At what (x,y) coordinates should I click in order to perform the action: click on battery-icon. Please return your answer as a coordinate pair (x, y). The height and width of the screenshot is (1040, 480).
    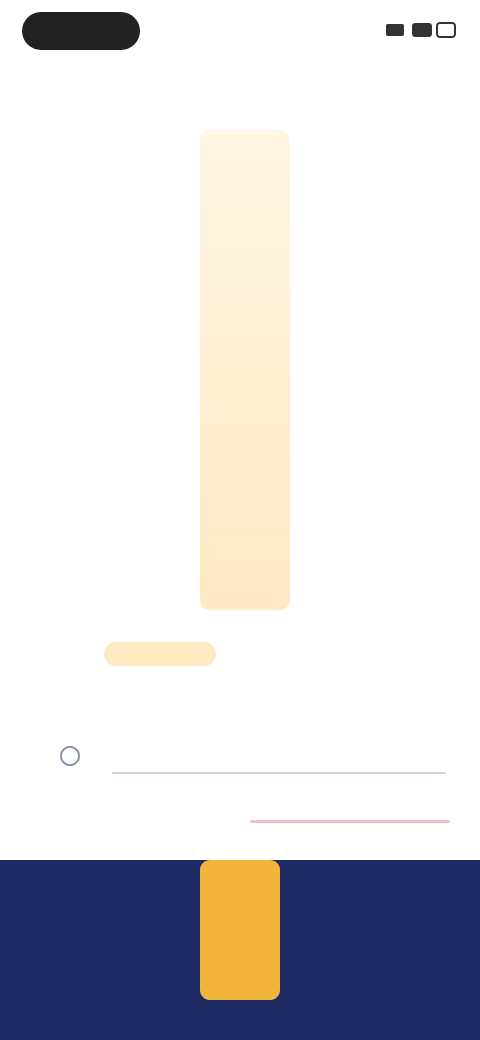
    Looking at the image, I should click on (446, 30).